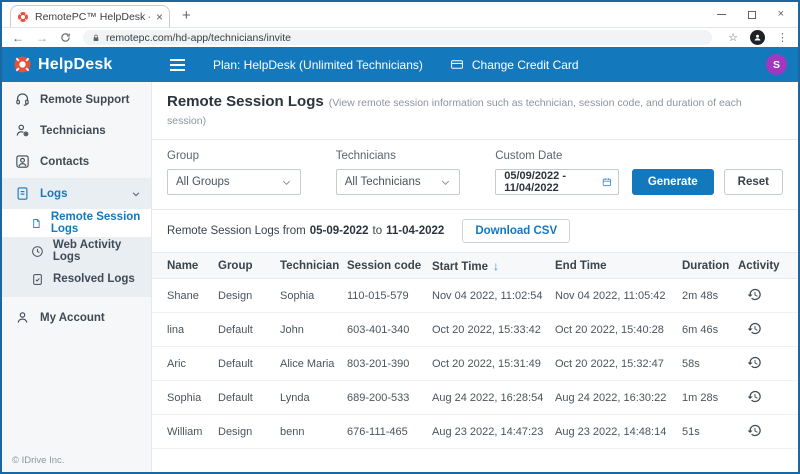  I want to click on browser-profile-avatar, so click(757, 37).